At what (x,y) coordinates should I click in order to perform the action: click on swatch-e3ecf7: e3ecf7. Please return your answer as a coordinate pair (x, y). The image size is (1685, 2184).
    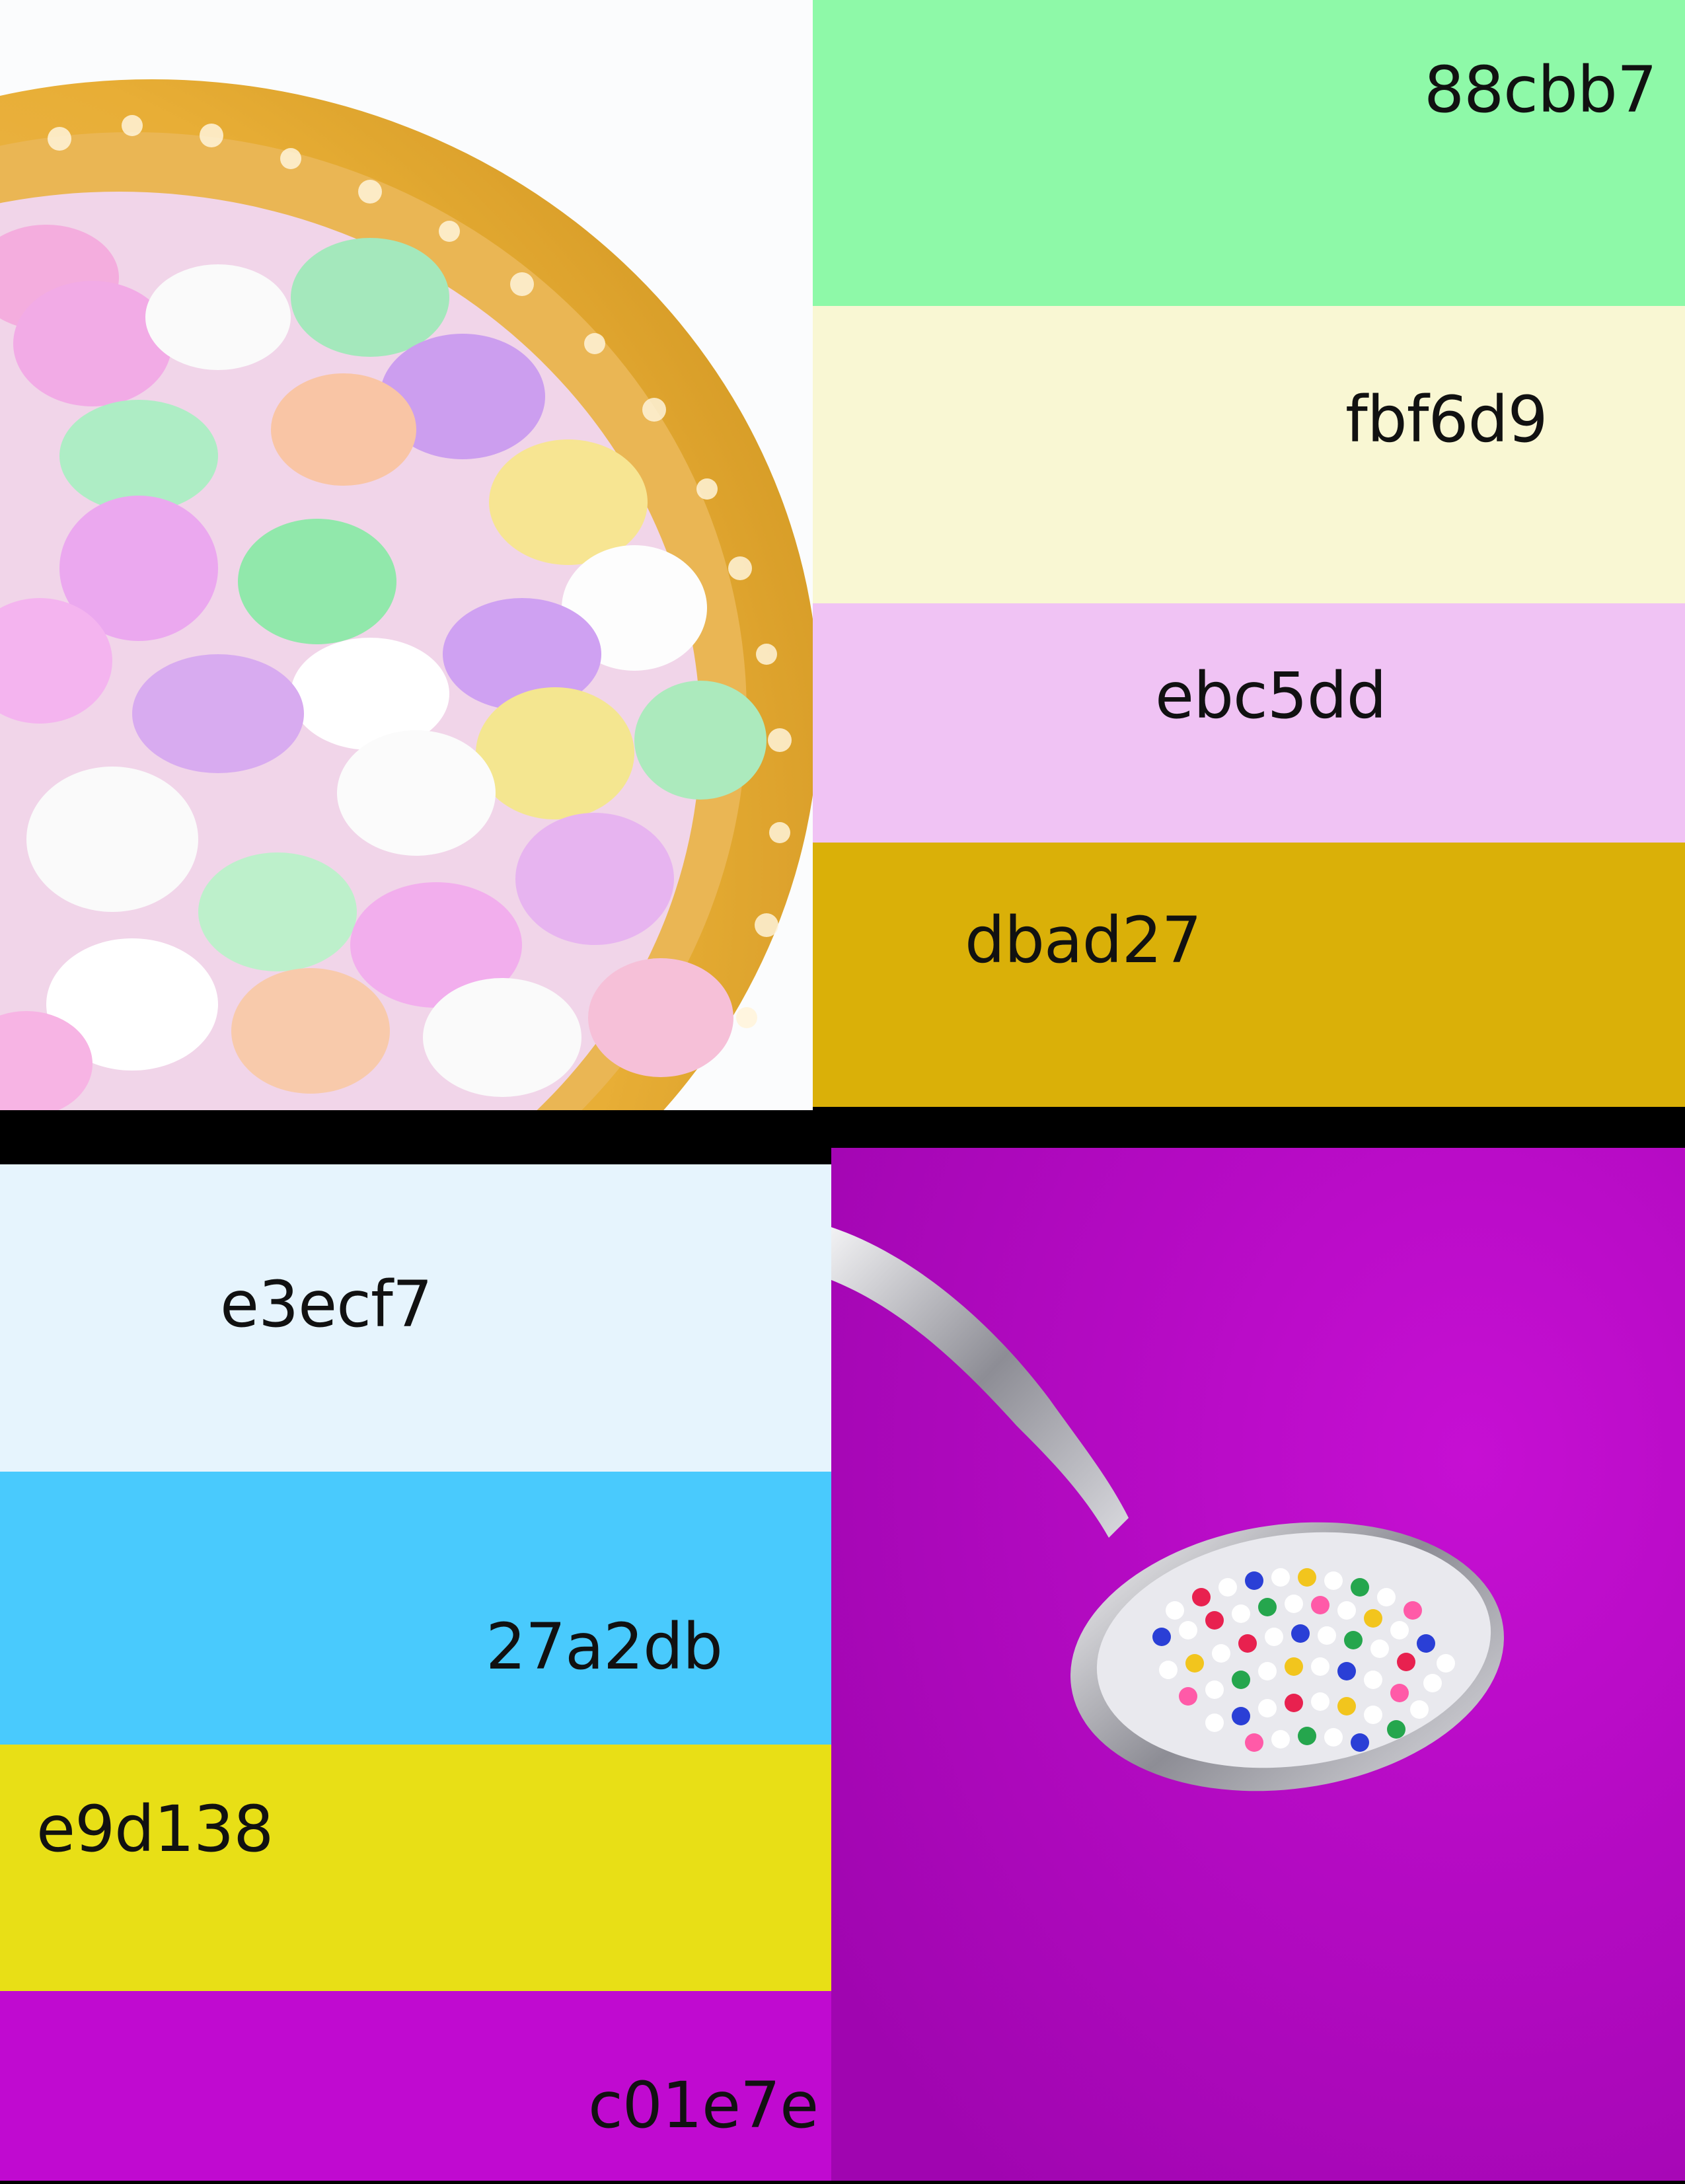
    Looking at the image, I should click on (415, 1318).